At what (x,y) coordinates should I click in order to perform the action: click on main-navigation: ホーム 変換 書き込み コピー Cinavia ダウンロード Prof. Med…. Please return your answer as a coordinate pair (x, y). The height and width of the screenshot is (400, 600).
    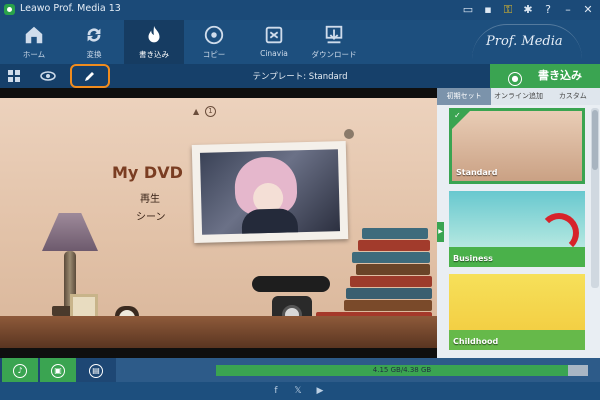
    Looking at the image, I should click on (300, 42).